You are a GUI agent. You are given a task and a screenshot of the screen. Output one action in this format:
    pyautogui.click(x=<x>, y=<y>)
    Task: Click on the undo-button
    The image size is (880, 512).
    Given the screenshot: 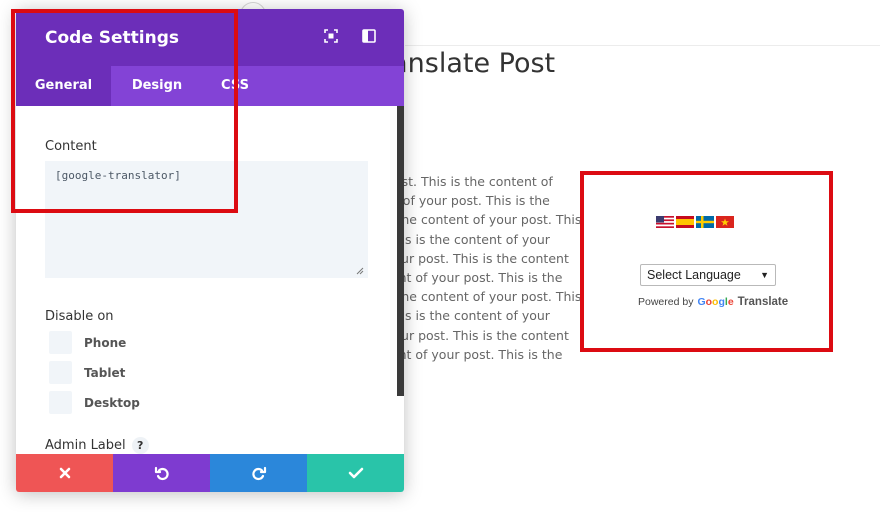 What is the action you would take?
    pyautogui.click(x=161, y=473)
    